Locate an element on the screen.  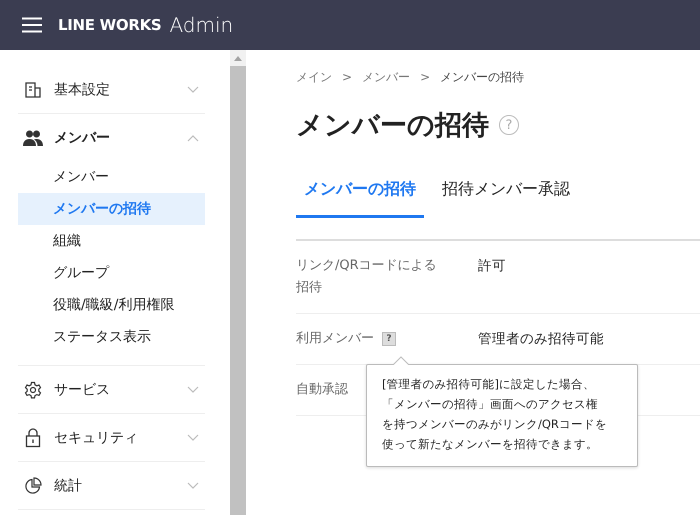
menu-icon is located at coordinates (32, 25).